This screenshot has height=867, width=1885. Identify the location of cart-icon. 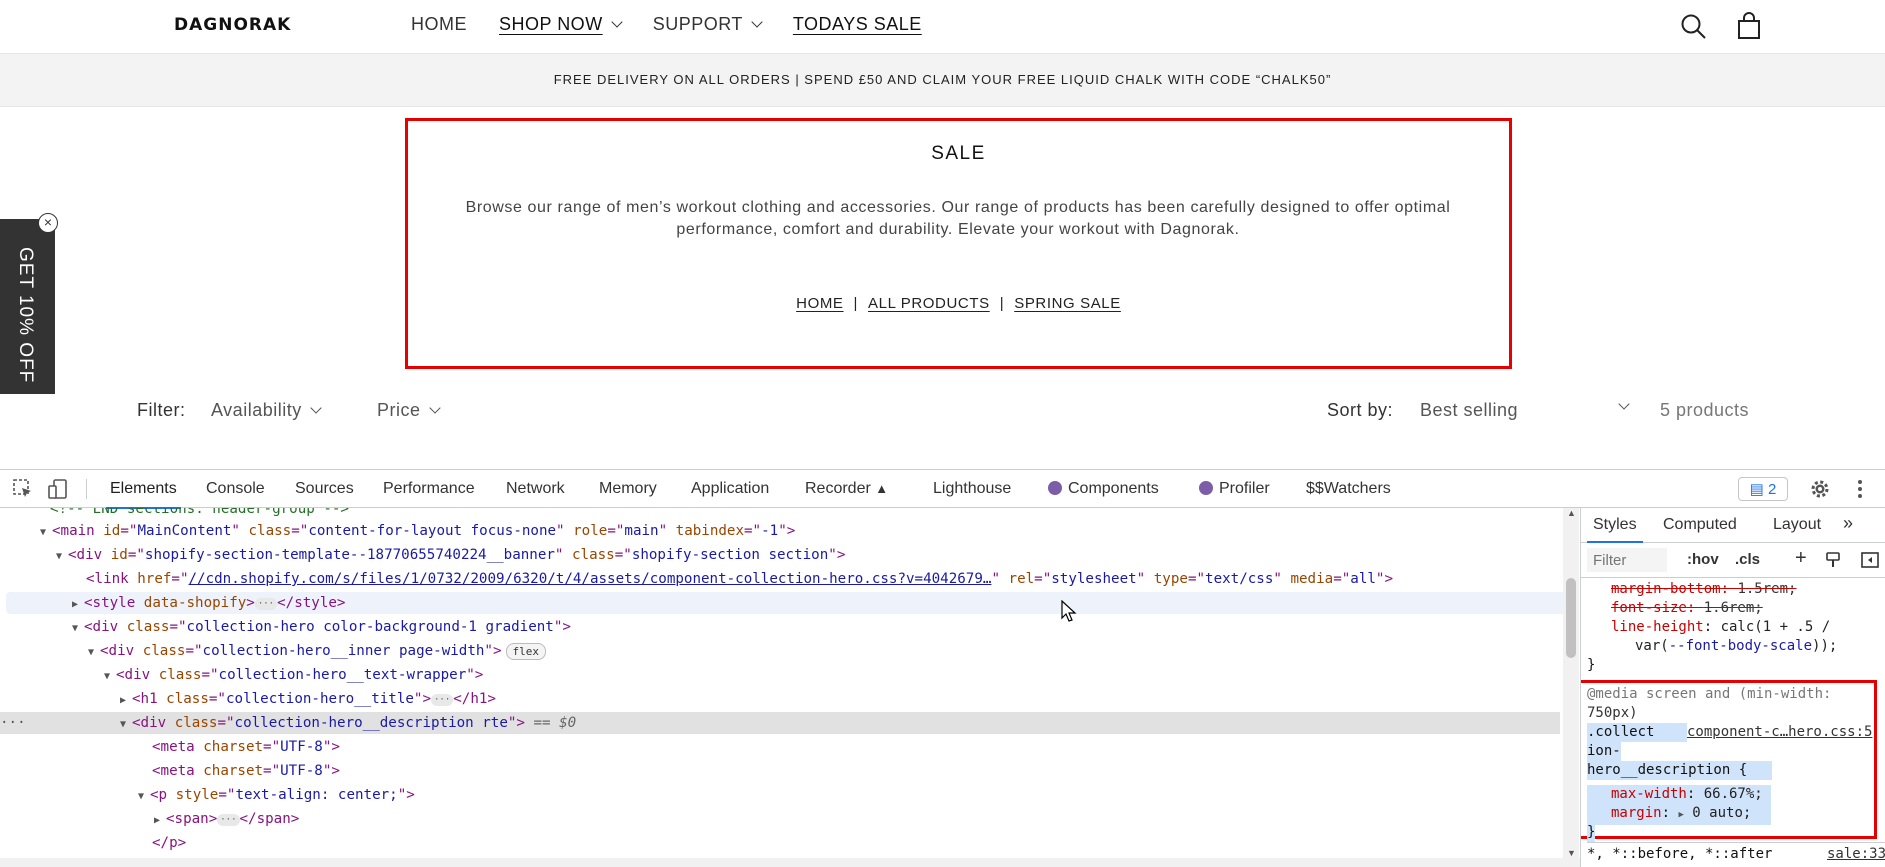
(1749, 27).